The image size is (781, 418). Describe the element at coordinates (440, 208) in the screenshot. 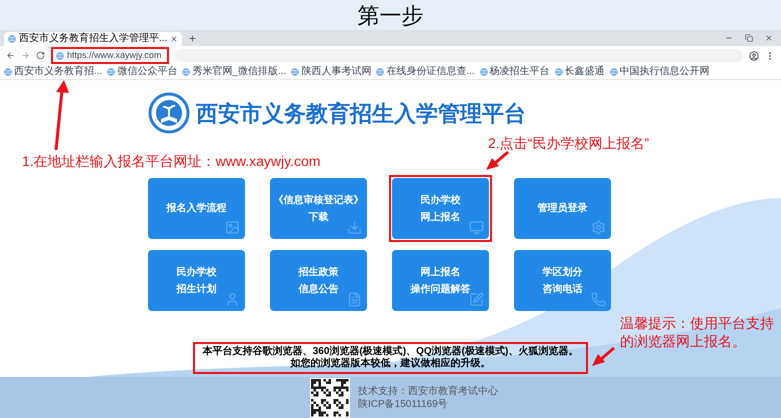

I see `menu-tile: 民办学校 网上报名` at that location.